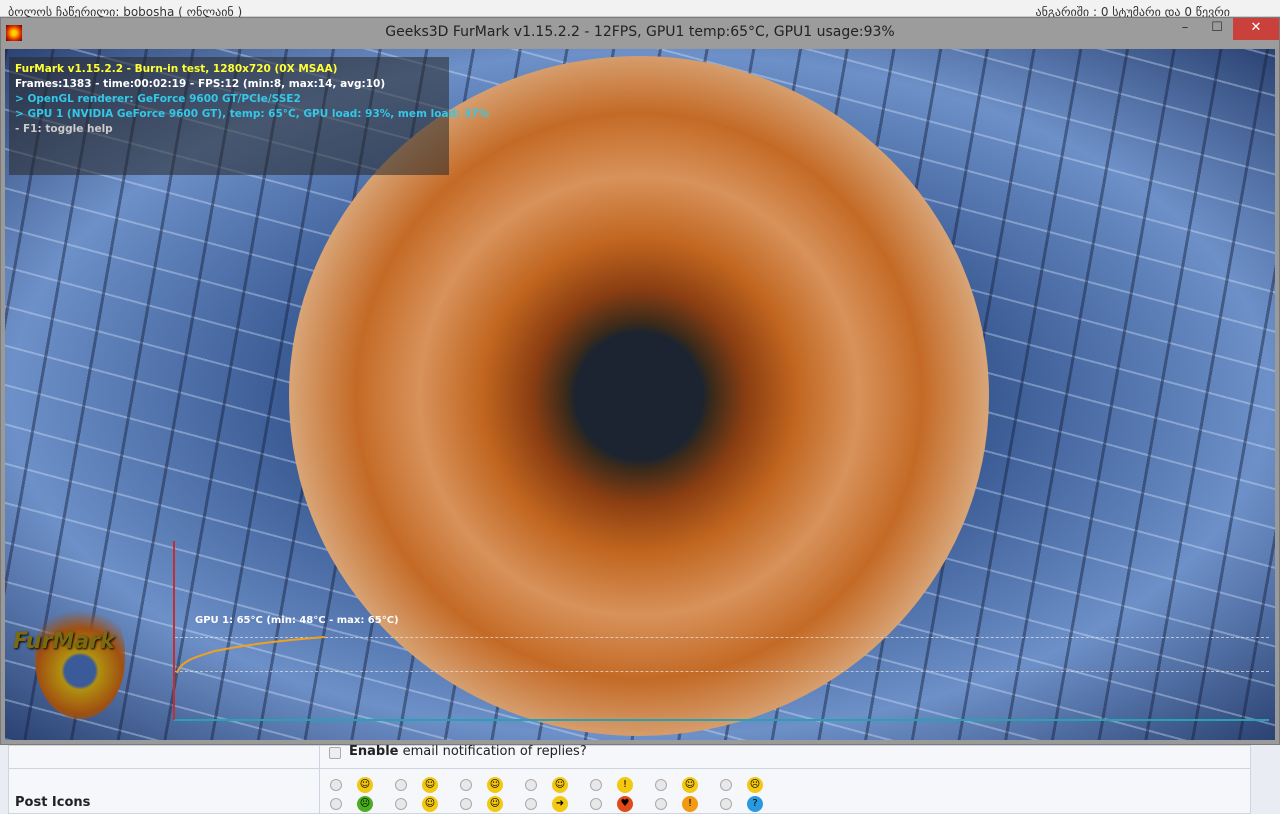  What do you see at coordinates (755, 804) in the screenshot?
I see `post-icon-emoticon: ?` at bounding box center [755, 804].